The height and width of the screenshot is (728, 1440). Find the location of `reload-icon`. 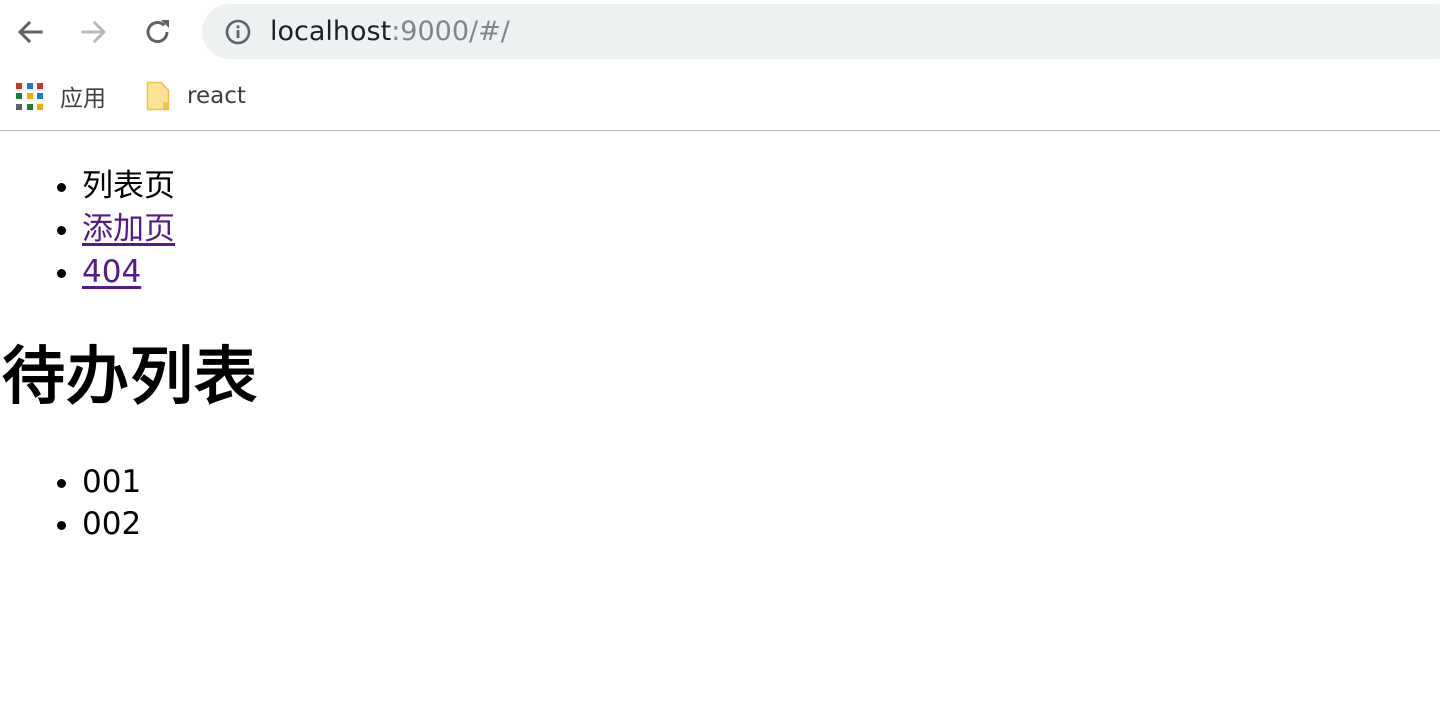

reload-icon is located at coordinates (157, 32).